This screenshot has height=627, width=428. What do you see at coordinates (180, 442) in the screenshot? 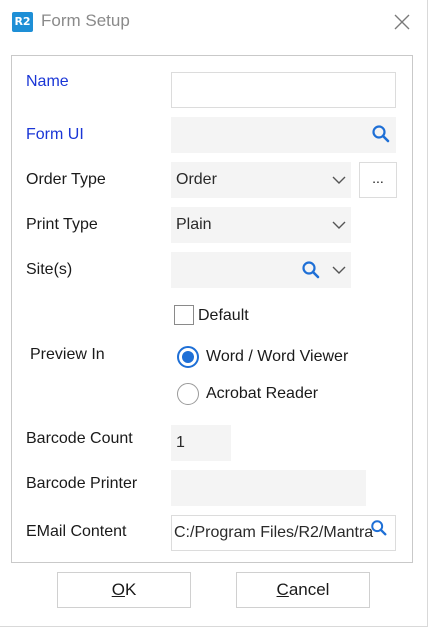
I see `barcode-count-value: 1` at bounding box center [180, 442].